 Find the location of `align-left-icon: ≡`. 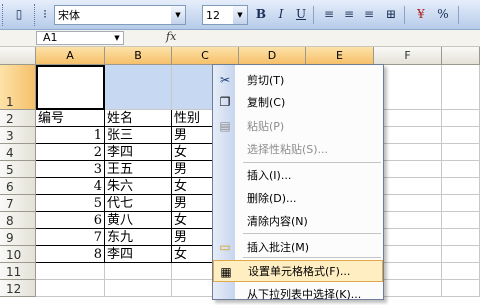

align-left-icon: ≡ is located at coordinates (329, 14).